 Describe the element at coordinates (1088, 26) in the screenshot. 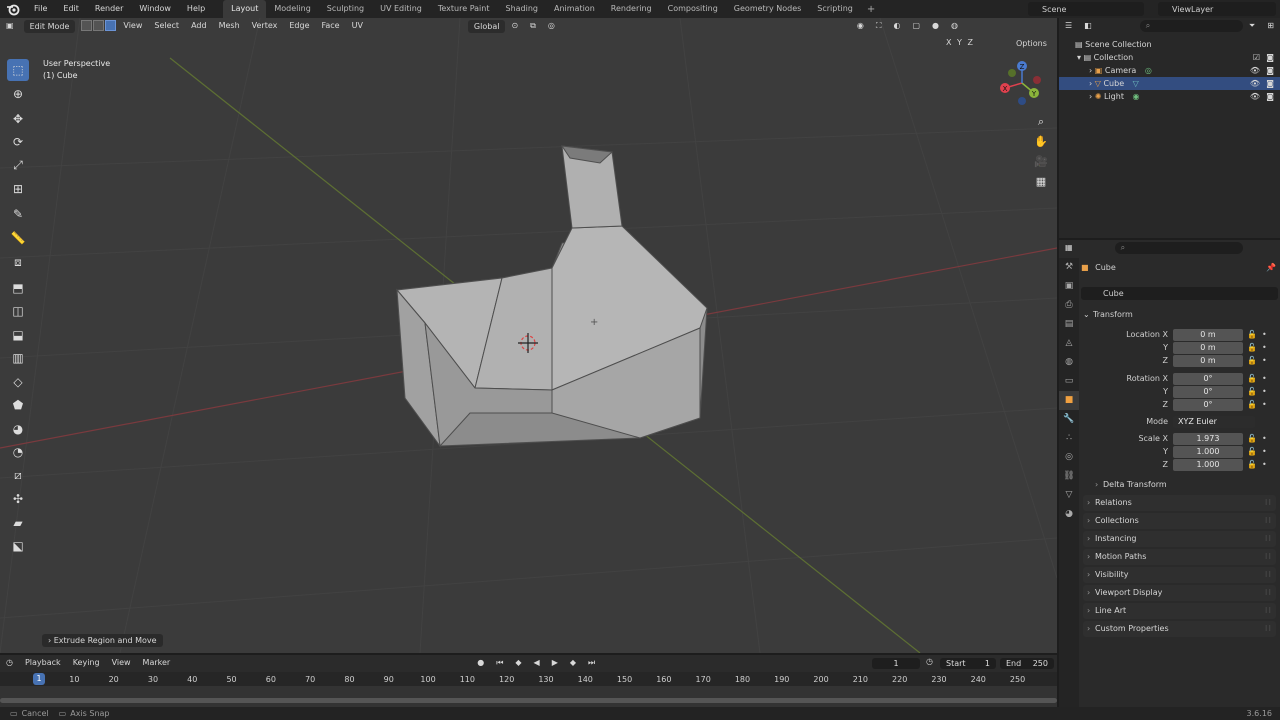

I see `display-mode-icon: ◧` at that location.